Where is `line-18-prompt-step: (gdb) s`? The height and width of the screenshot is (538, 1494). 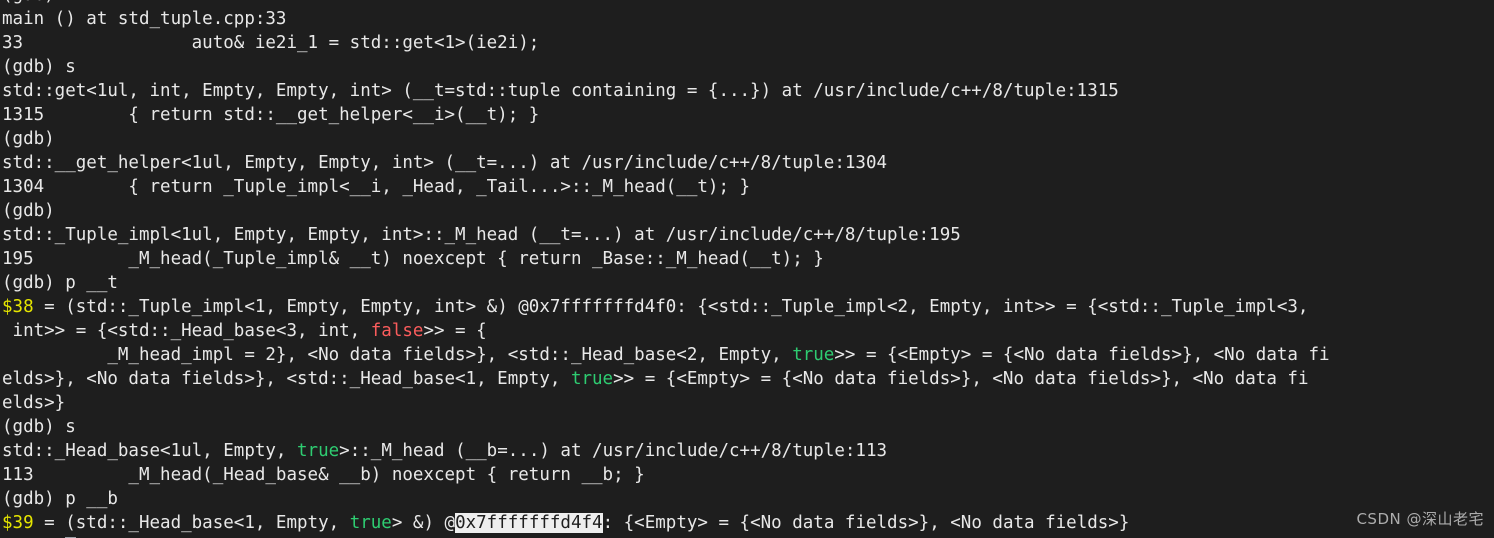
line-18-prompt-step: (gdb) s is located at coordinates (747, 427).